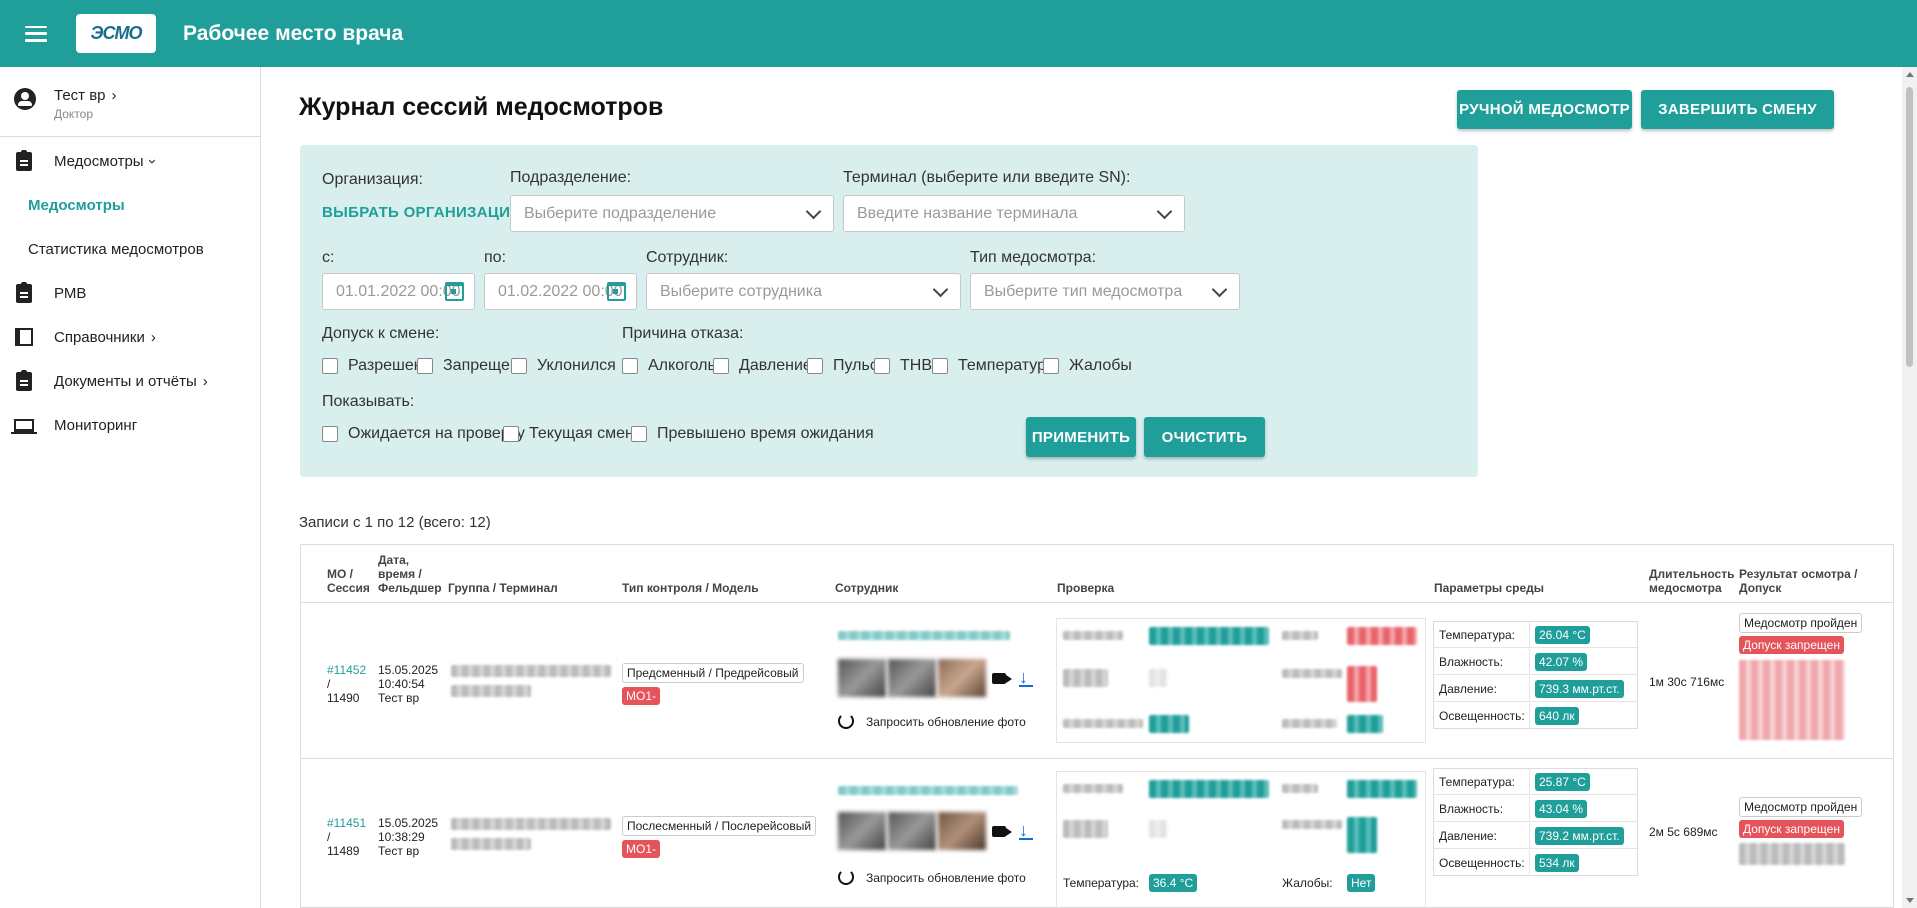 The height and width of the screenshot is (908, 1917). I want to click on col-group: Группа / Терминал, so click(503, 588).